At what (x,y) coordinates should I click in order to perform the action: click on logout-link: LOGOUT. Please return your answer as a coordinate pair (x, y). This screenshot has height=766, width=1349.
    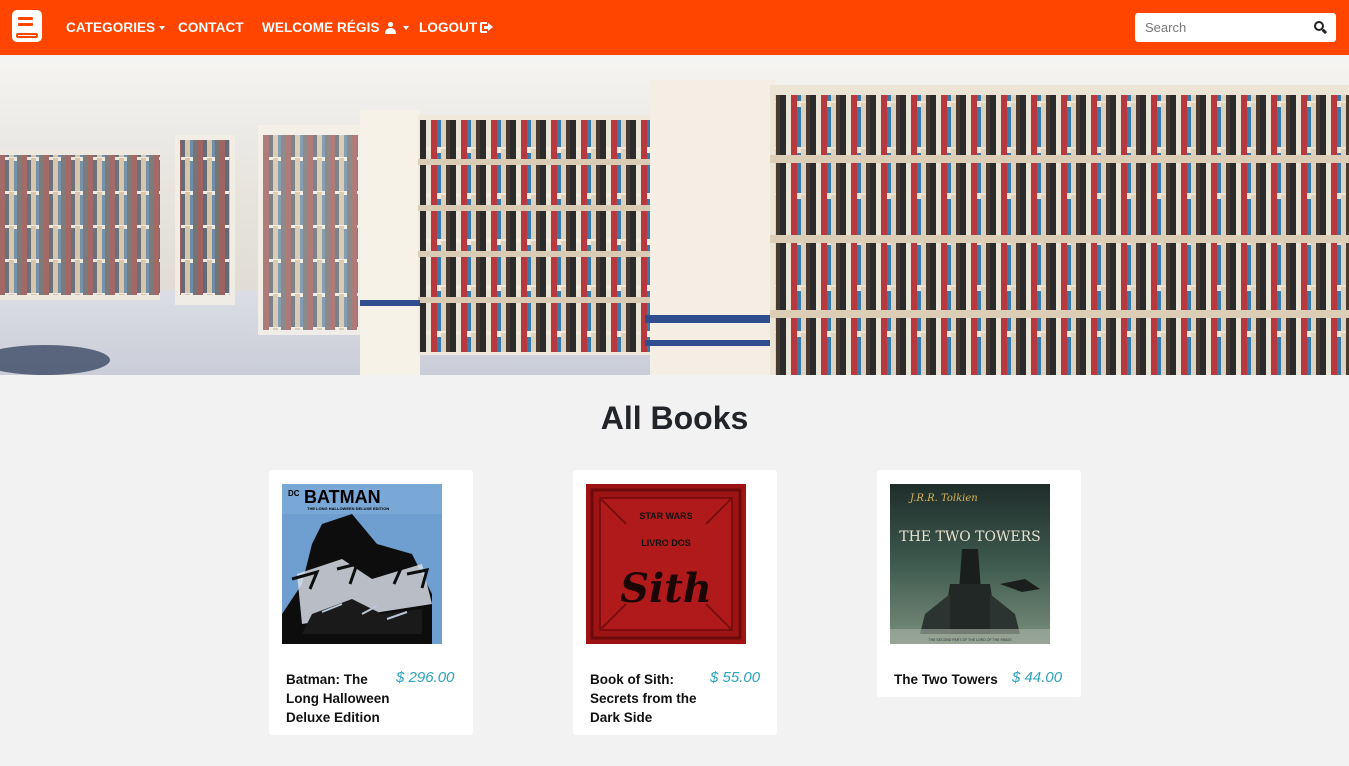
    Looking at the image, I should click on (456, 27).